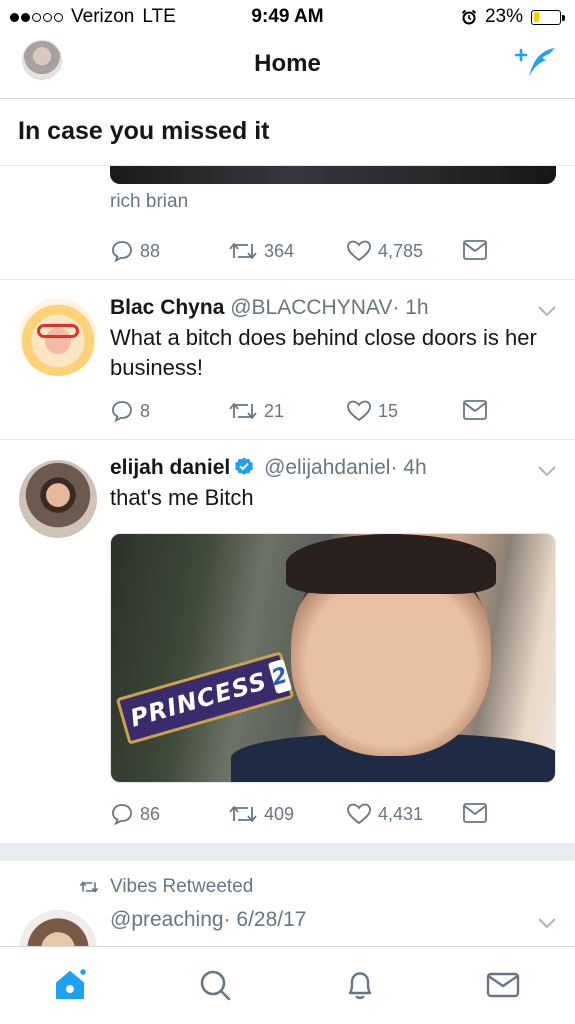  Describe the element at coordinates (167, 307) in the screenshot. I see `display-name: Blac Chyna` at that location.